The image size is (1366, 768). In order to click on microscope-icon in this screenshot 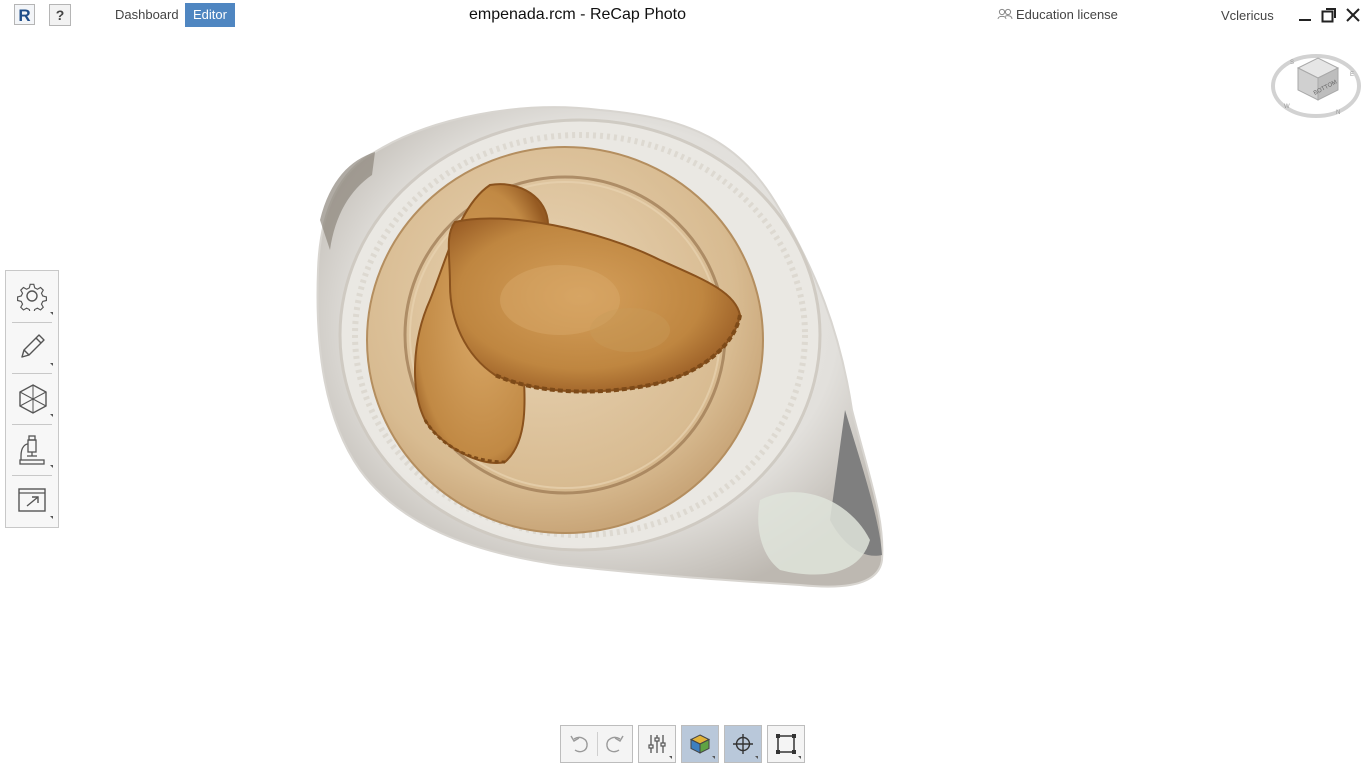, I will do `click(32, 450)`.